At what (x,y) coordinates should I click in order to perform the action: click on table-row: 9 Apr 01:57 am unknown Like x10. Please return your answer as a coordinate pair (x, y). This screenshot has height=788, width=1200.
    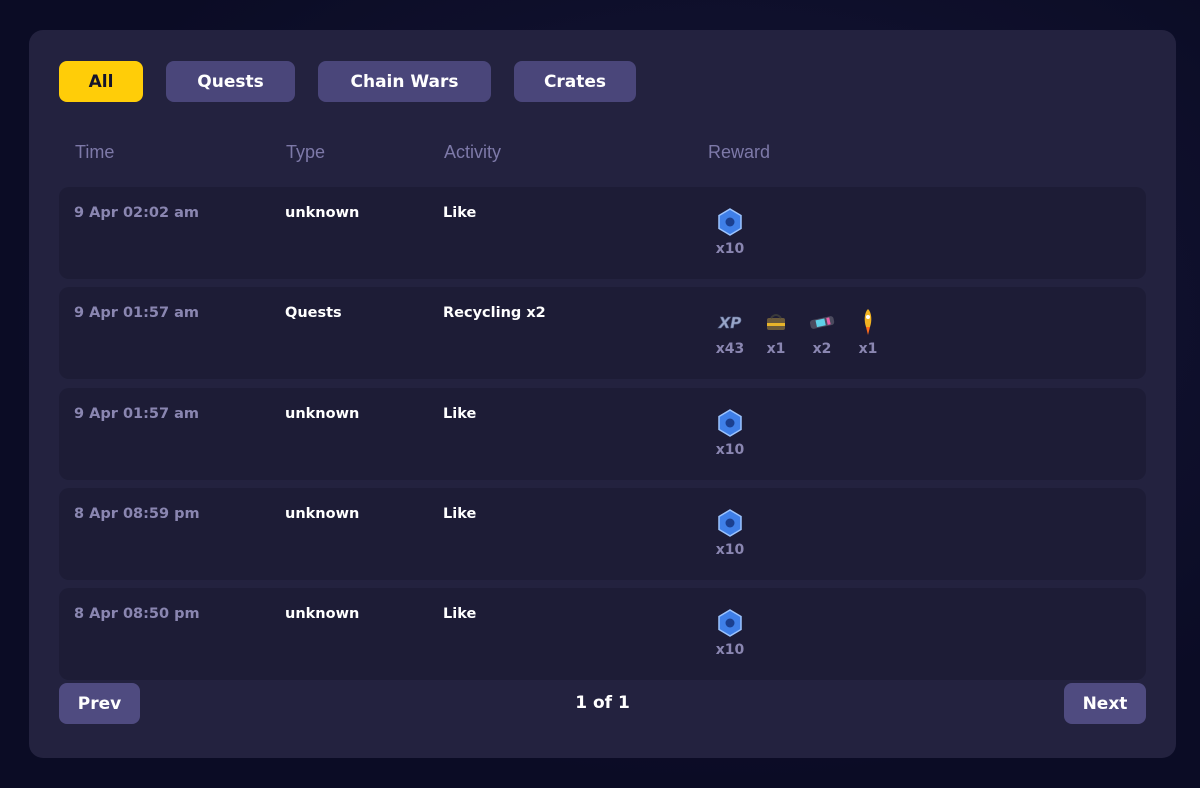
    Looking at the image, I should click on (602, 434).